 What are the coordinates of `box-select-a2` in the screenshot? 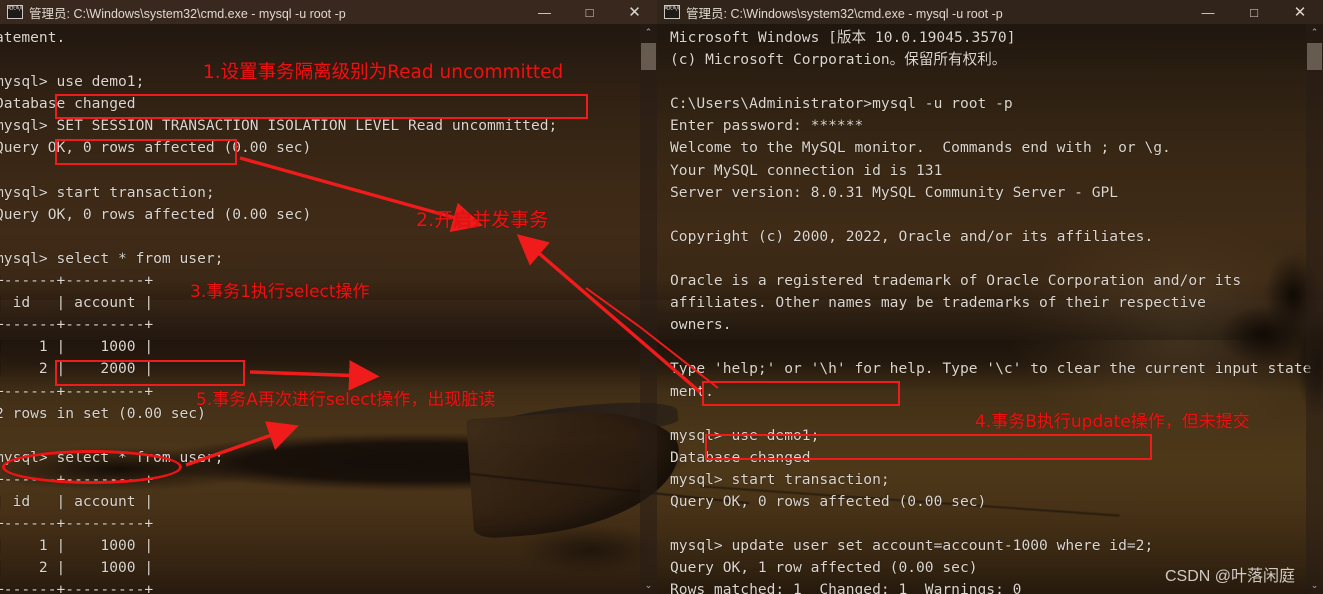 It's located at (150, 373).